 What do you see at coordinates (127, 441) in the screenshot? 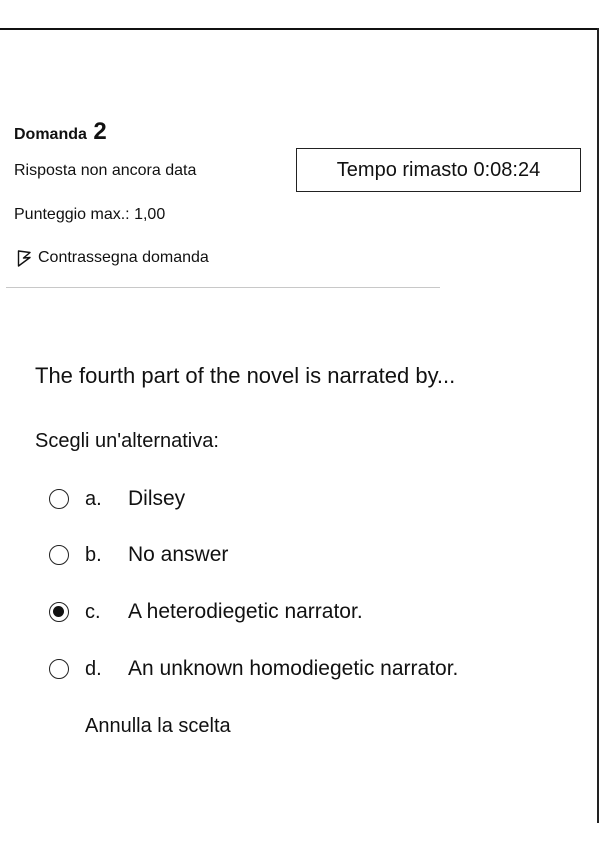
I see `choose-prompt: Scegli un'alternativa:` at bounding box center [127, 441].